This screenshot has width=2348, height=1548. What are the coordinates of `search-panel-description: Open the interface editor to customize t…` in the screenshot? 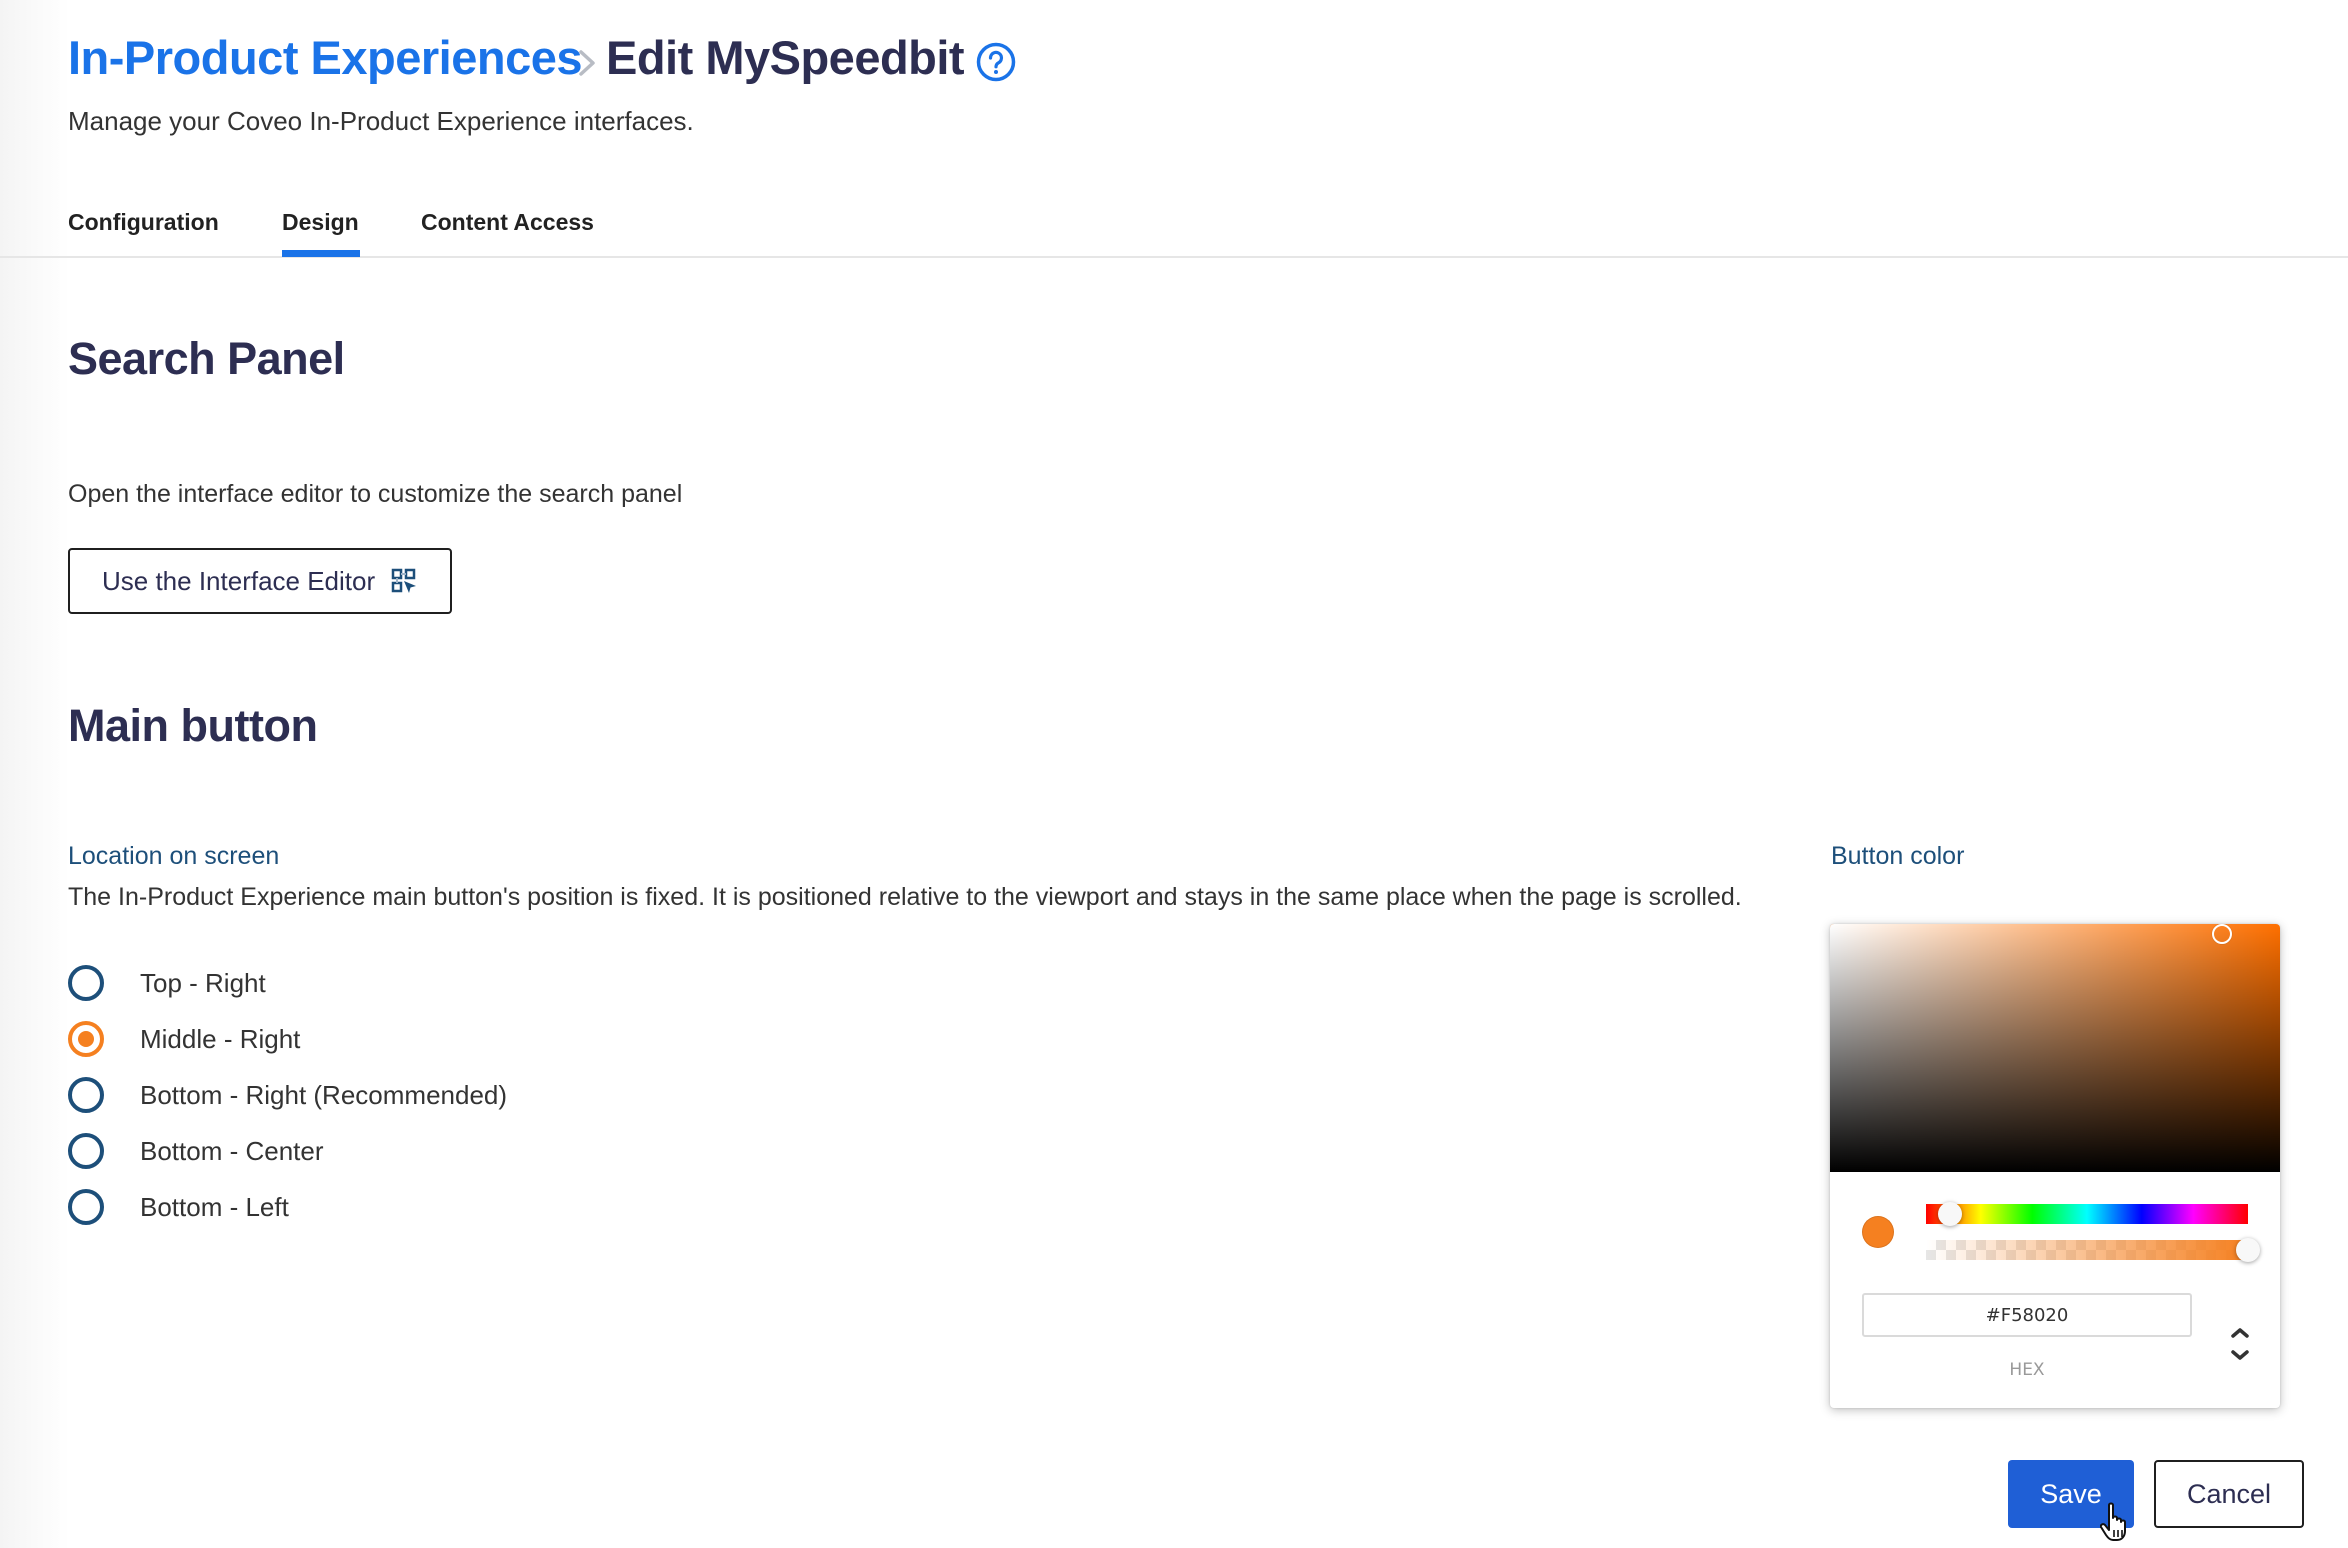 It's located at (375, 494).